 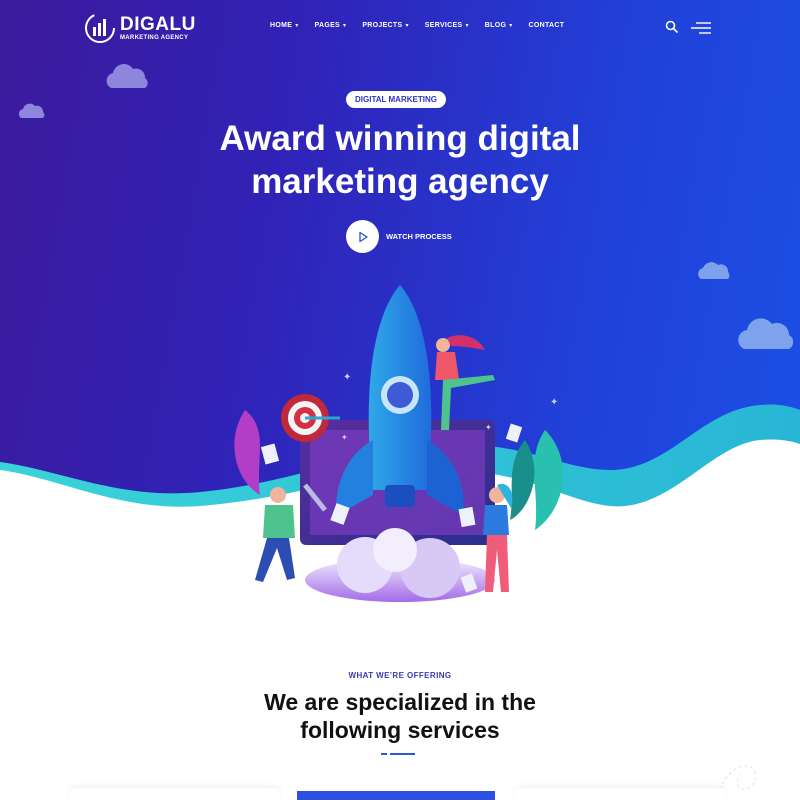 What do you see at coordinates (443, 25) in the screenshot?
I see `nav-label: SERVICES` at bounding box center [443, 25].